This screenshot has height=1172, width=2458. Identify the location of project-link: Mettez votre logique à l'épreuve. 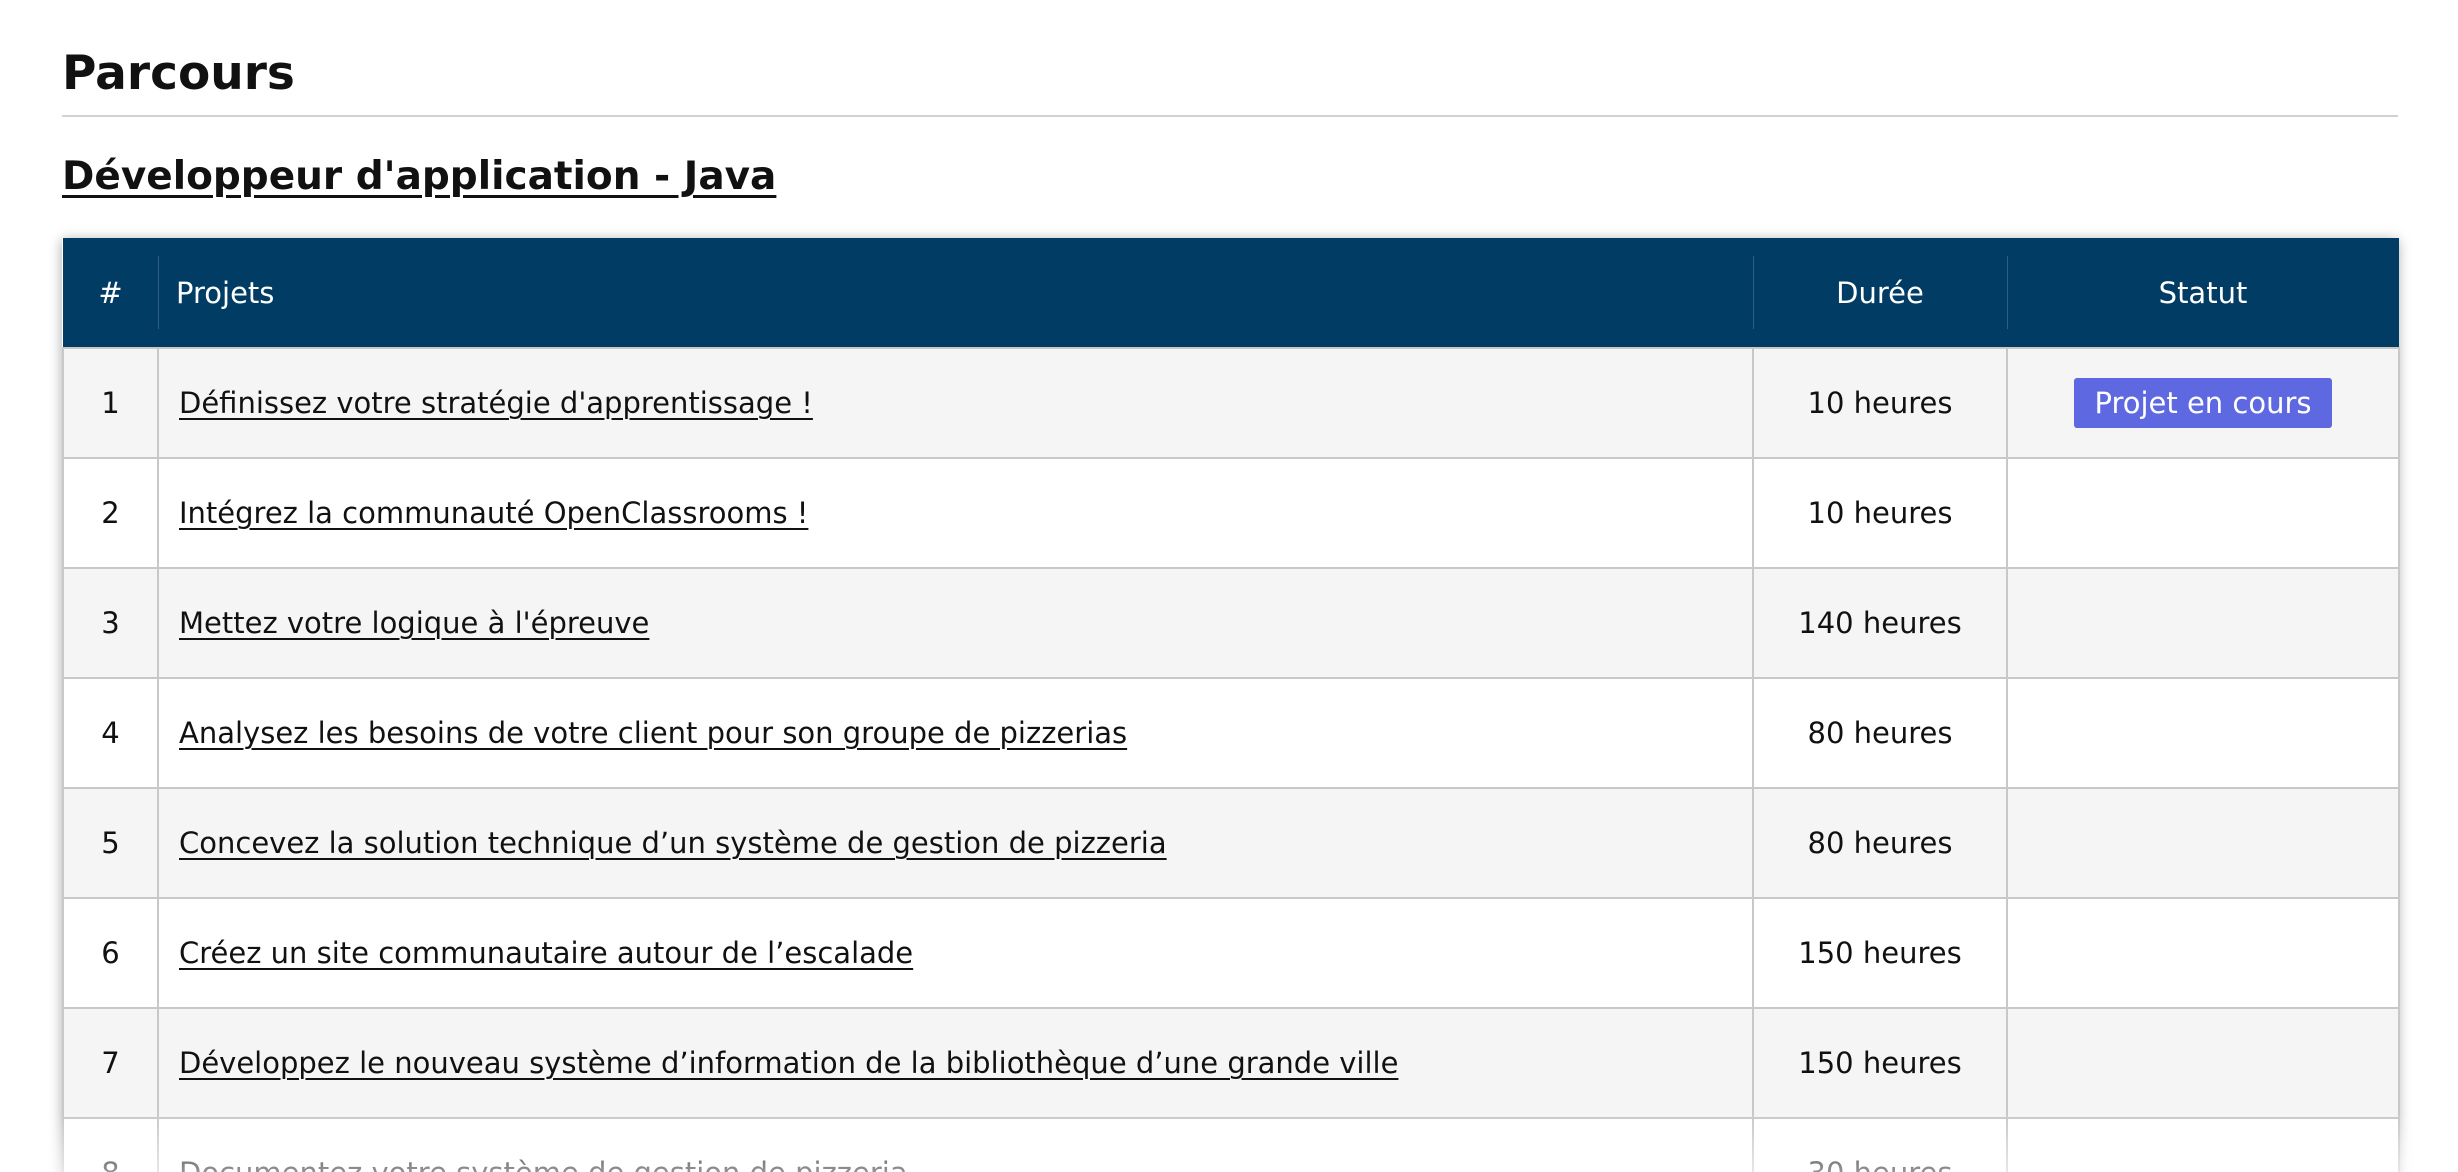
(414, 623).